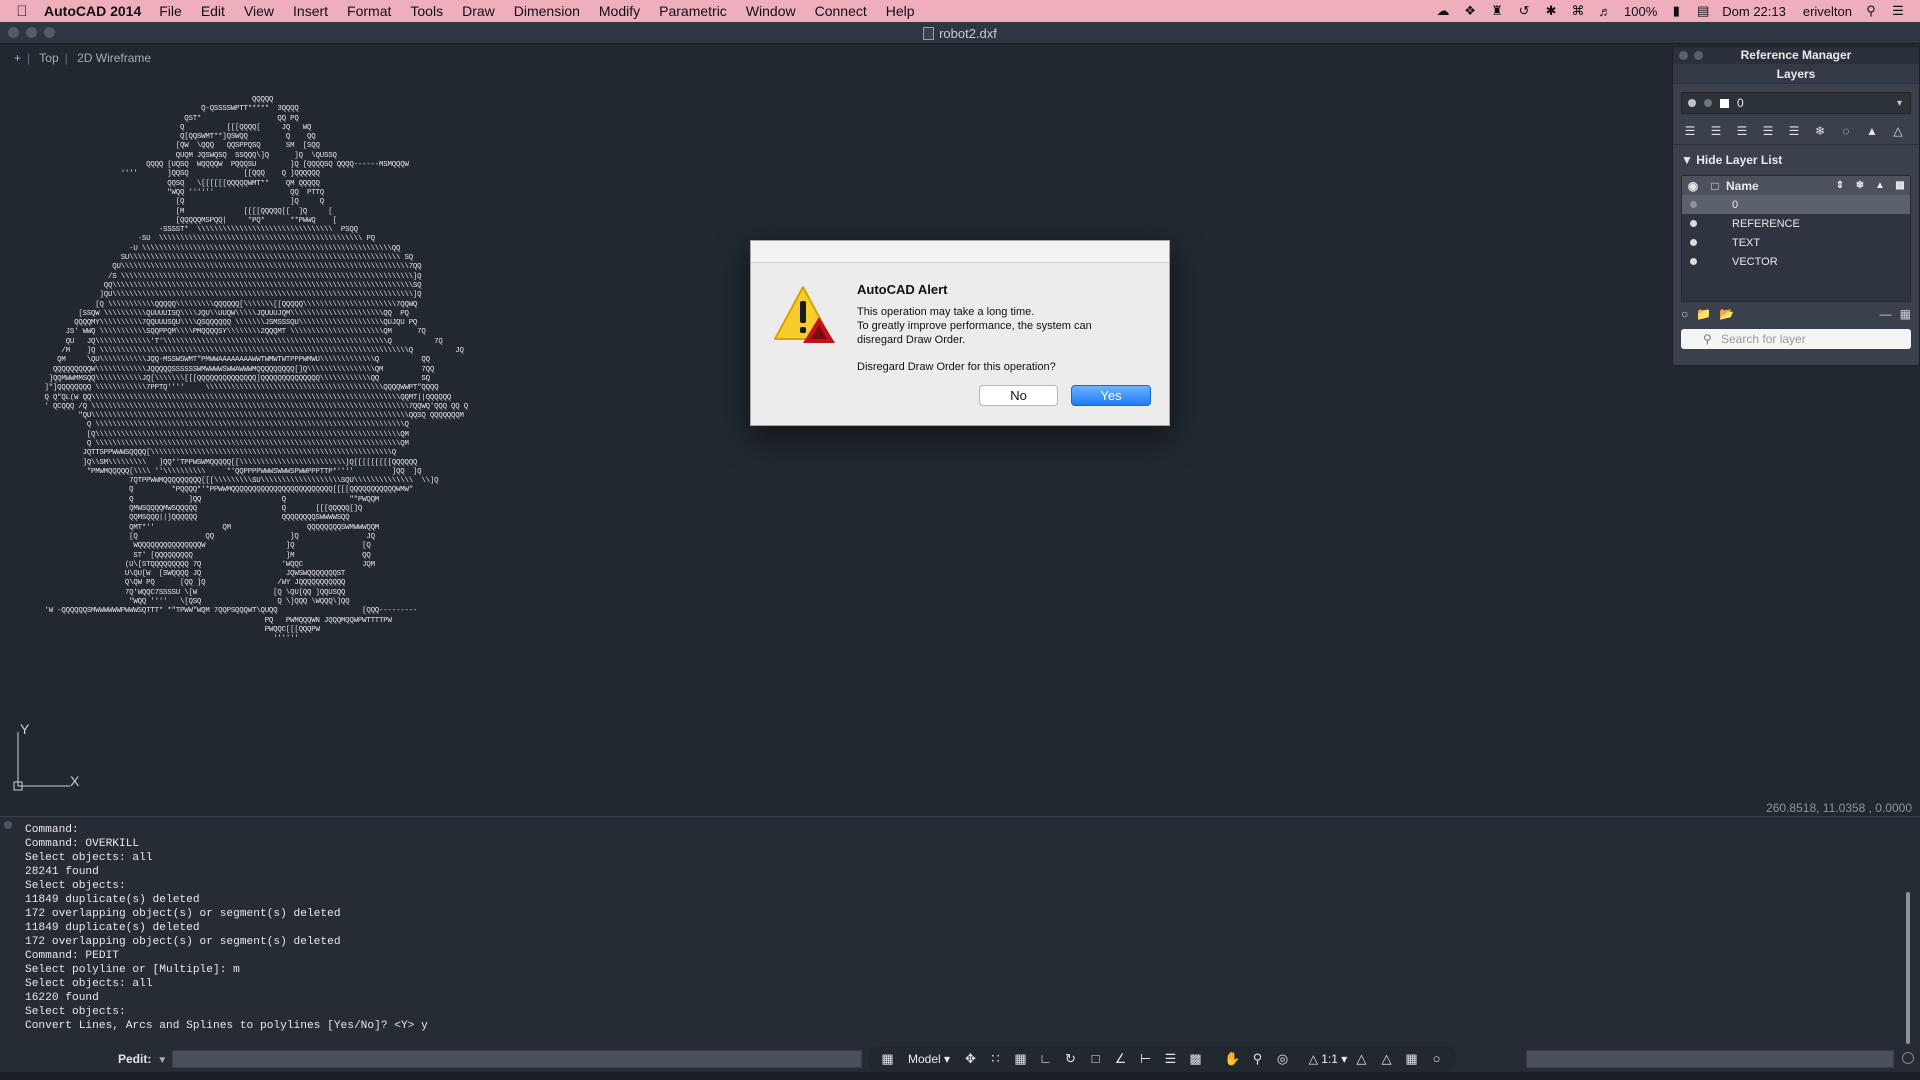  I want to click on yes-button: Yes, so click(1111, 395).